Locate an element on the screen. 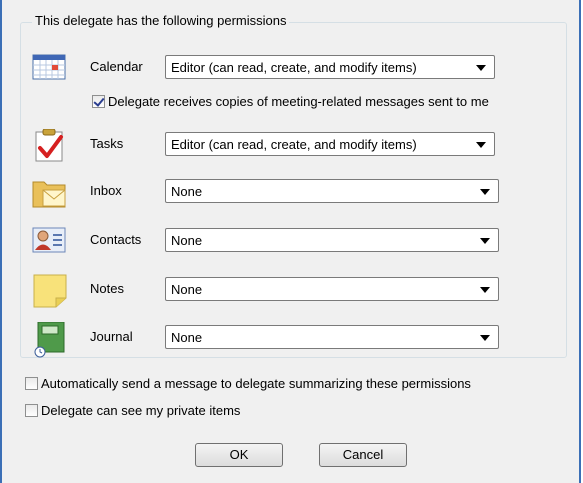  contacts-label: Contacts is located at coordinates (116, 239).